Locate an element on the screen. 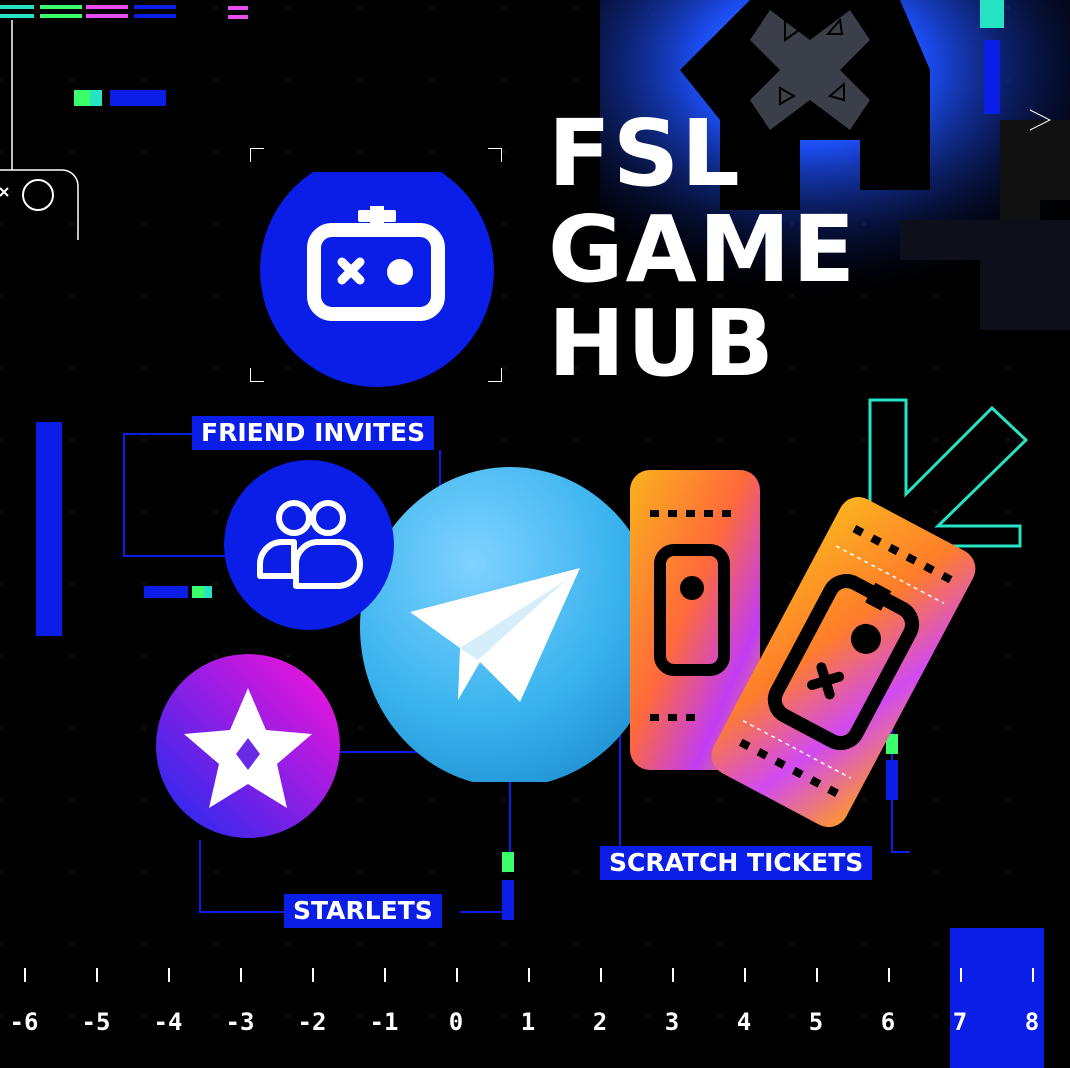 The width and height of the screenshot is (1070, 1068). axis-number: 3 is located at coordinates (672, 1022).